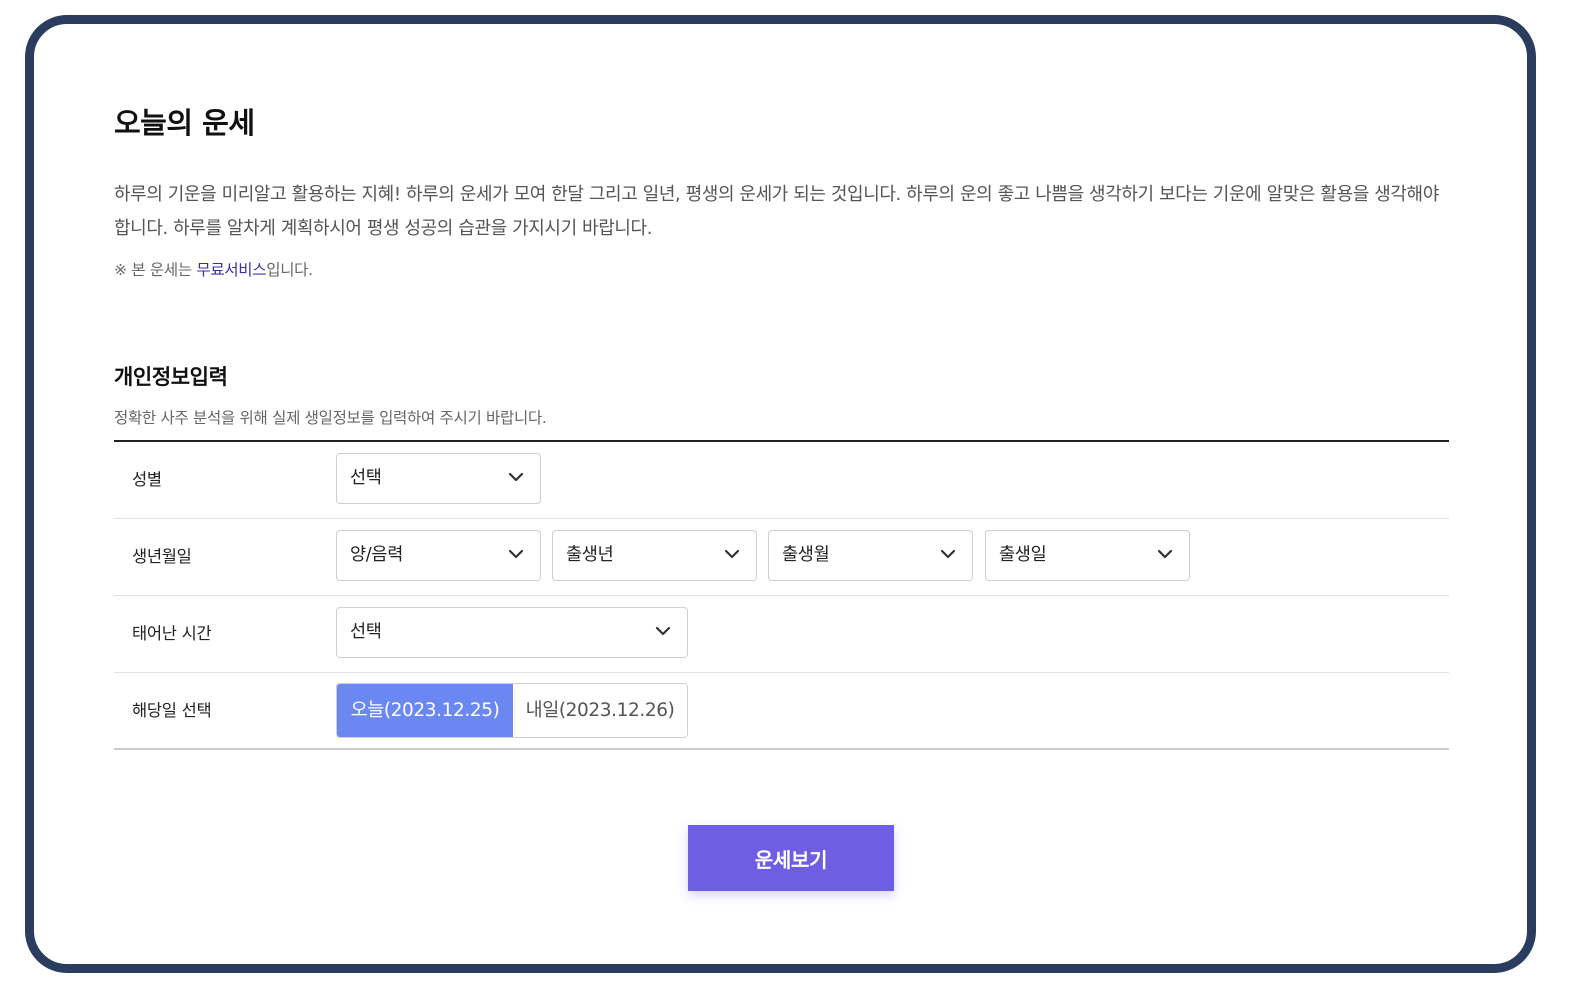 The image size is (1592, 1006). What do you see at coordinates (1087, 555) in the screenshot?
I see `birth-day-select: 출생일` at bounding box center [1087, 555].